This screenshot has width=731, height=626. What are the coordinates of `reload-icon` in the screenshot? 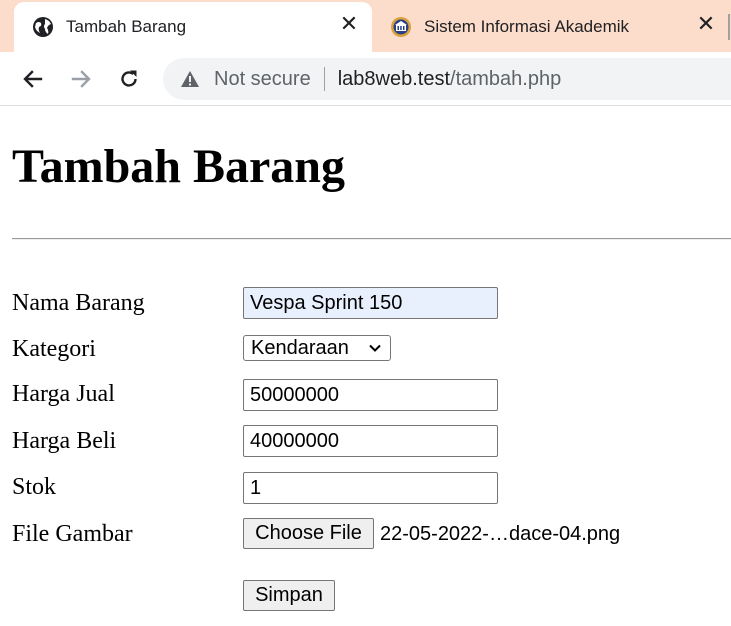 It's located at (129, 78).